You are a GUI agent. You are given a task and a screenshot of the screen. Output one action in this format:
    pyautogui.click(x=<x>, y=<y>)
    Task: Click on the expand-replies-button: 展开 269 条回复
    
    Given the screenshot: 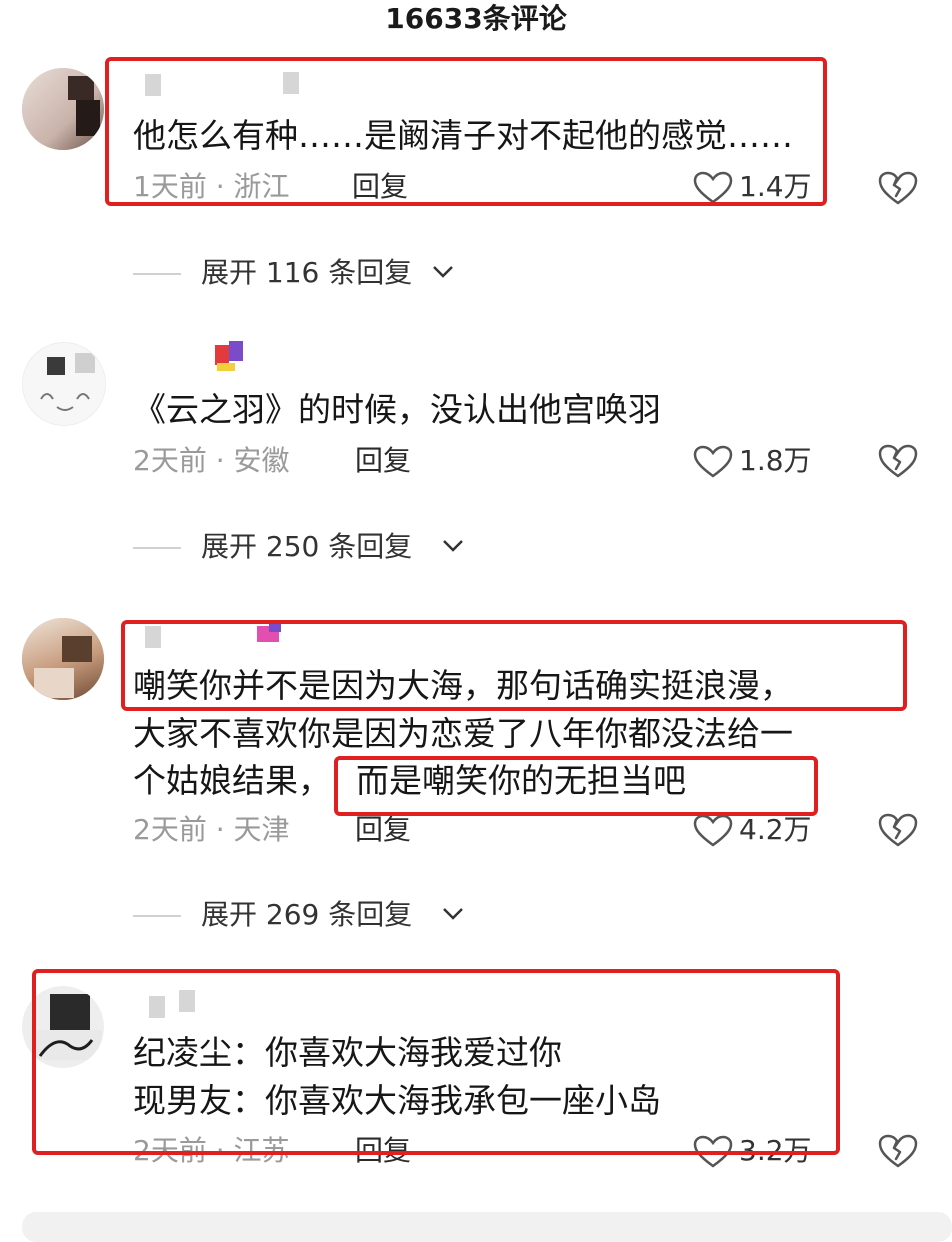 What is the action you would take?
    pyautogui.click(x=333, y=915)
    